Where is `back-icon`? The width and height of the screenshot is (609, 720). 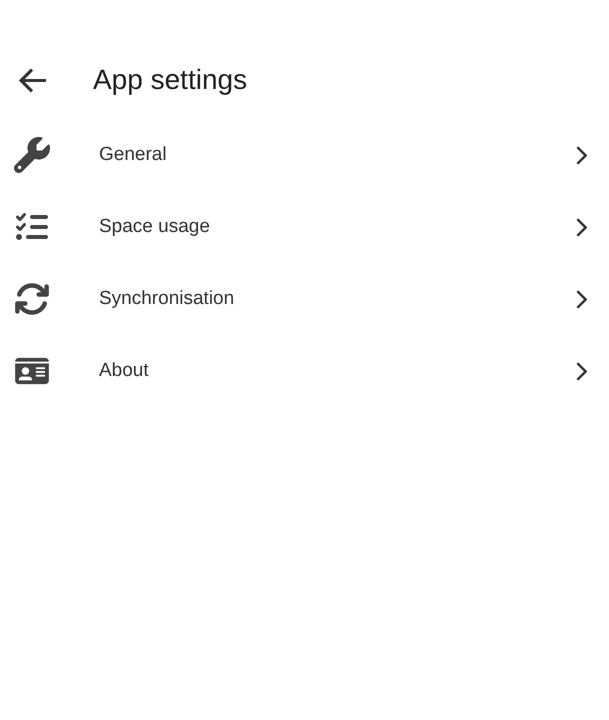
back-icon is located at coordinates (32, 80).